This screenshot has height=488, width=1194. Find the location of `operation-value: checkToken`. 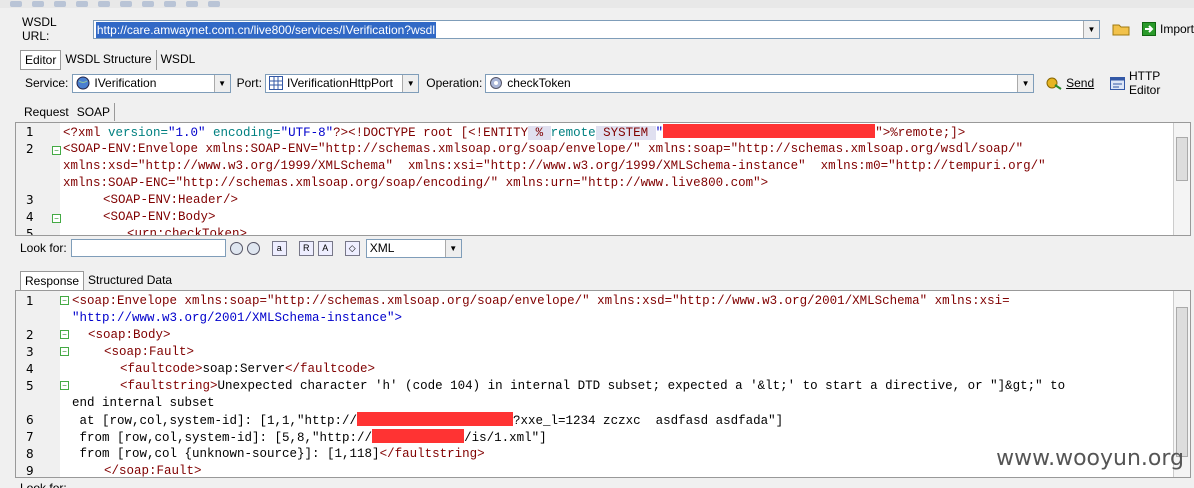

operation-value: checkToken is located at coordinates (539, 83).